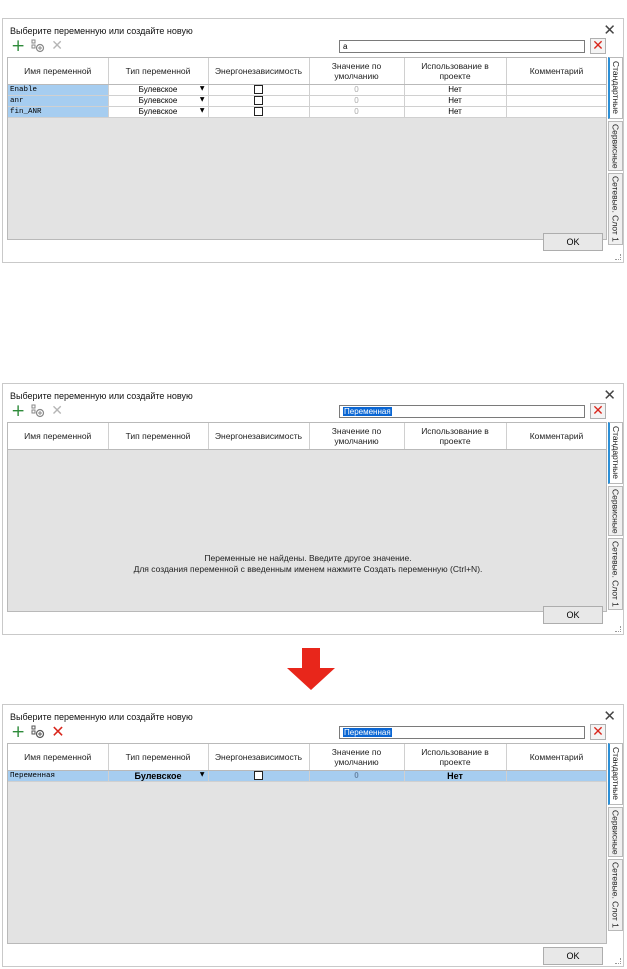 The height and width of the screenshot is (969, 627). What do you see at coordinates (58, 90) in the screenshot?
I see `variable-name-cell: Enable` at bounding box center [58, 90].